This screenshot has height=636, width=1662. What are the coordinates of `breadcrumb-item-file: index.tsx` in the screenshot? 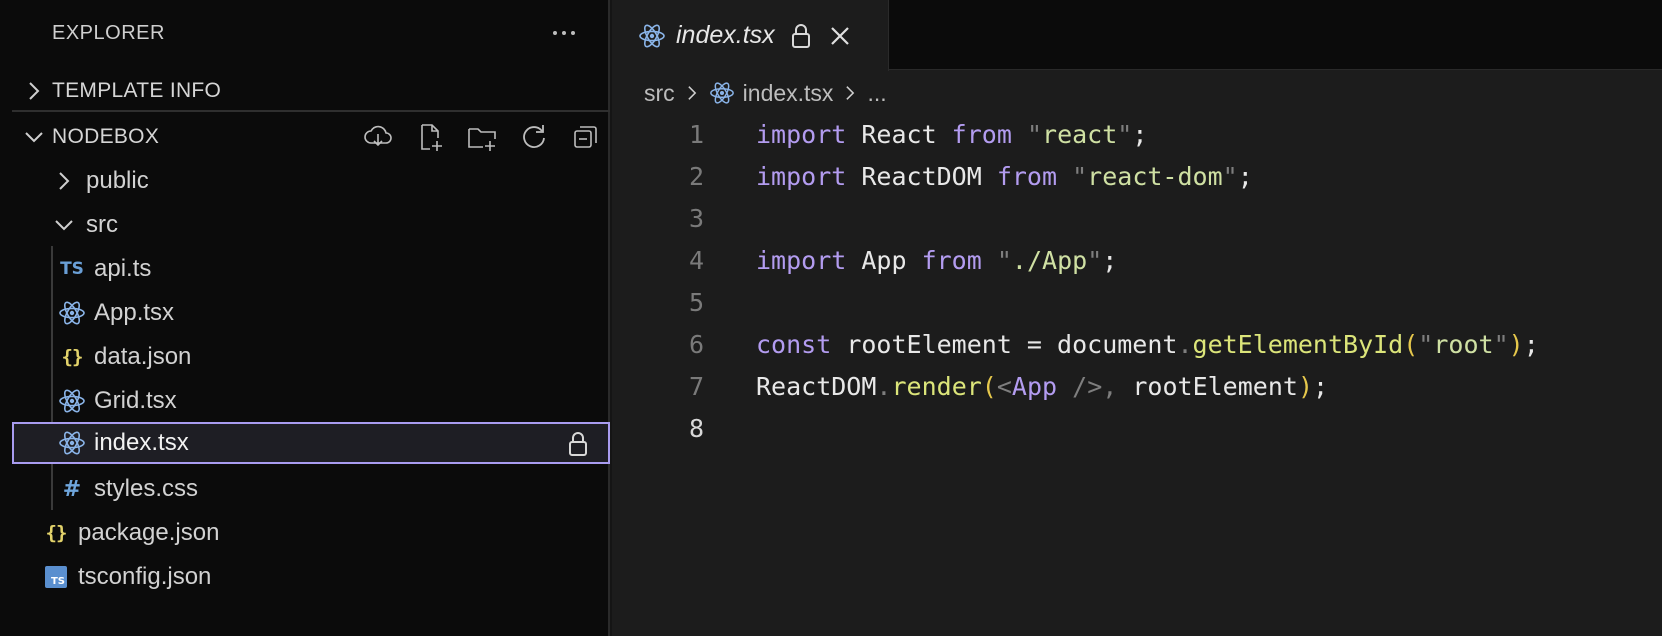 It's located at (788, 93).